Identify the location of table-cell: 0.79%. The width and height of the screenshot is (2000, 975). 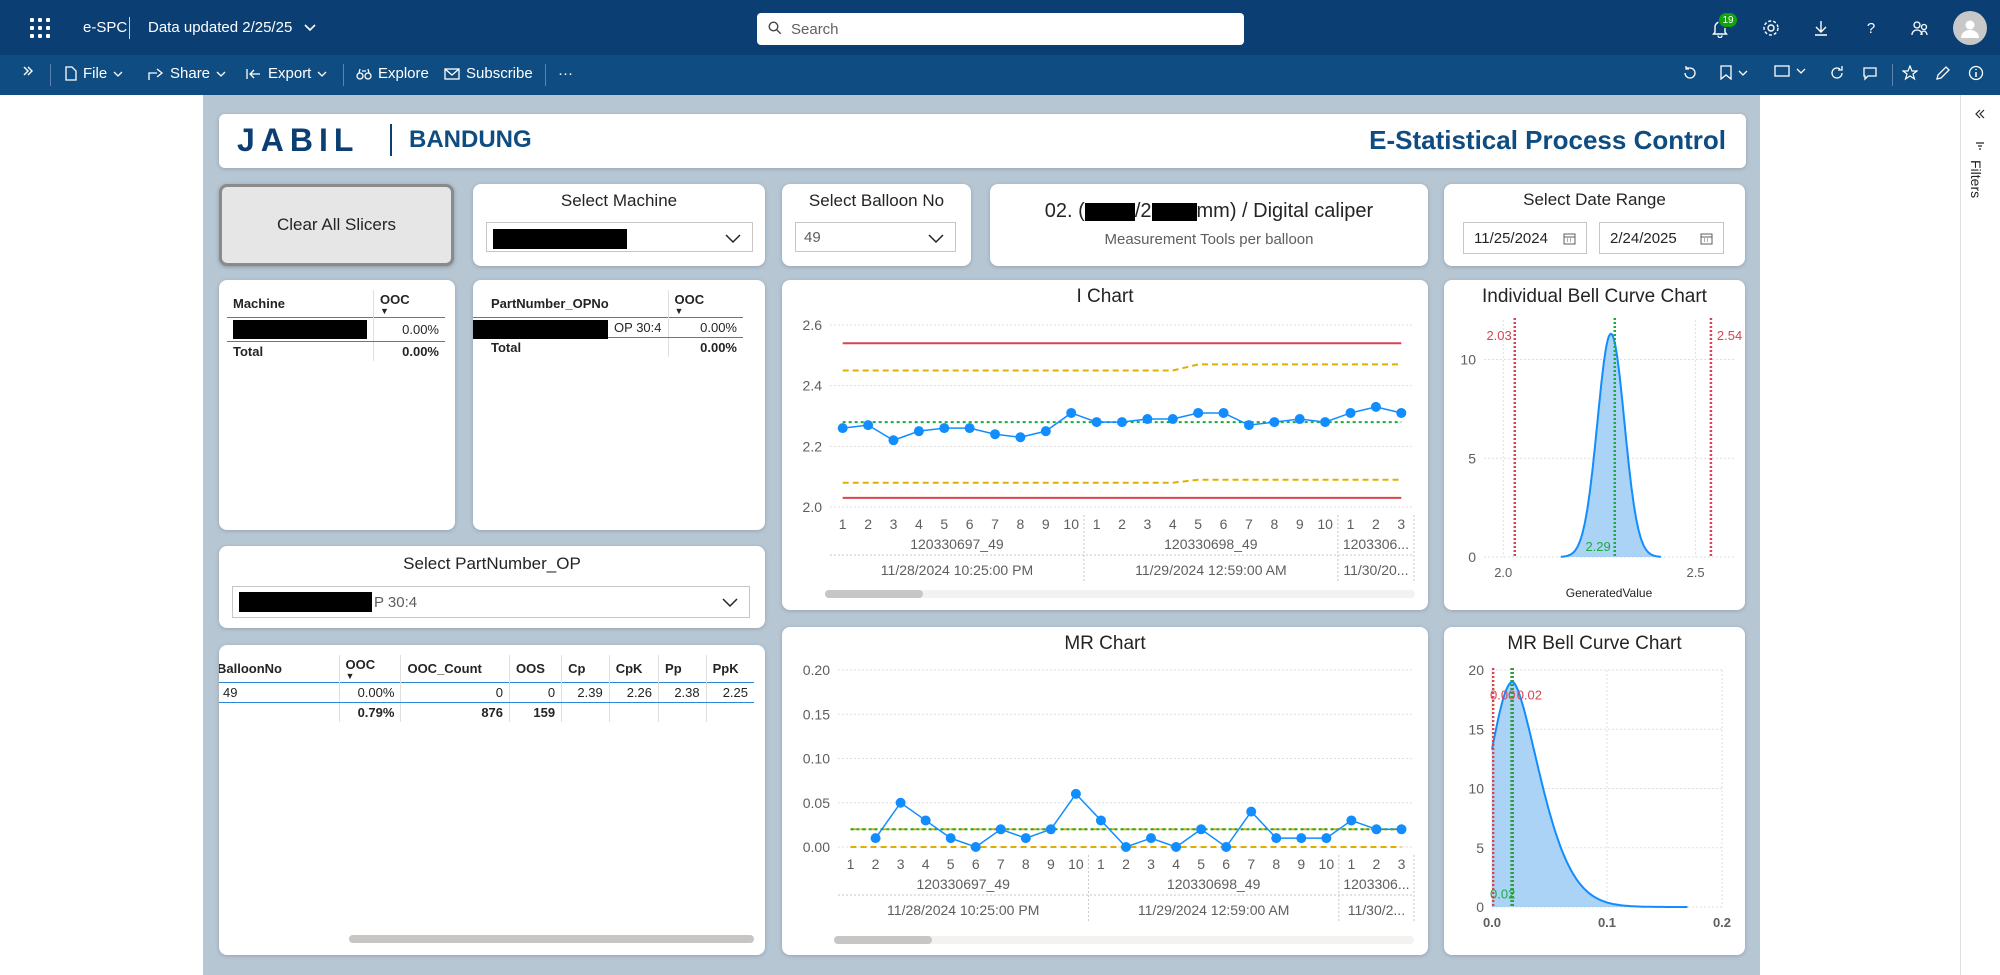
(370, 712).